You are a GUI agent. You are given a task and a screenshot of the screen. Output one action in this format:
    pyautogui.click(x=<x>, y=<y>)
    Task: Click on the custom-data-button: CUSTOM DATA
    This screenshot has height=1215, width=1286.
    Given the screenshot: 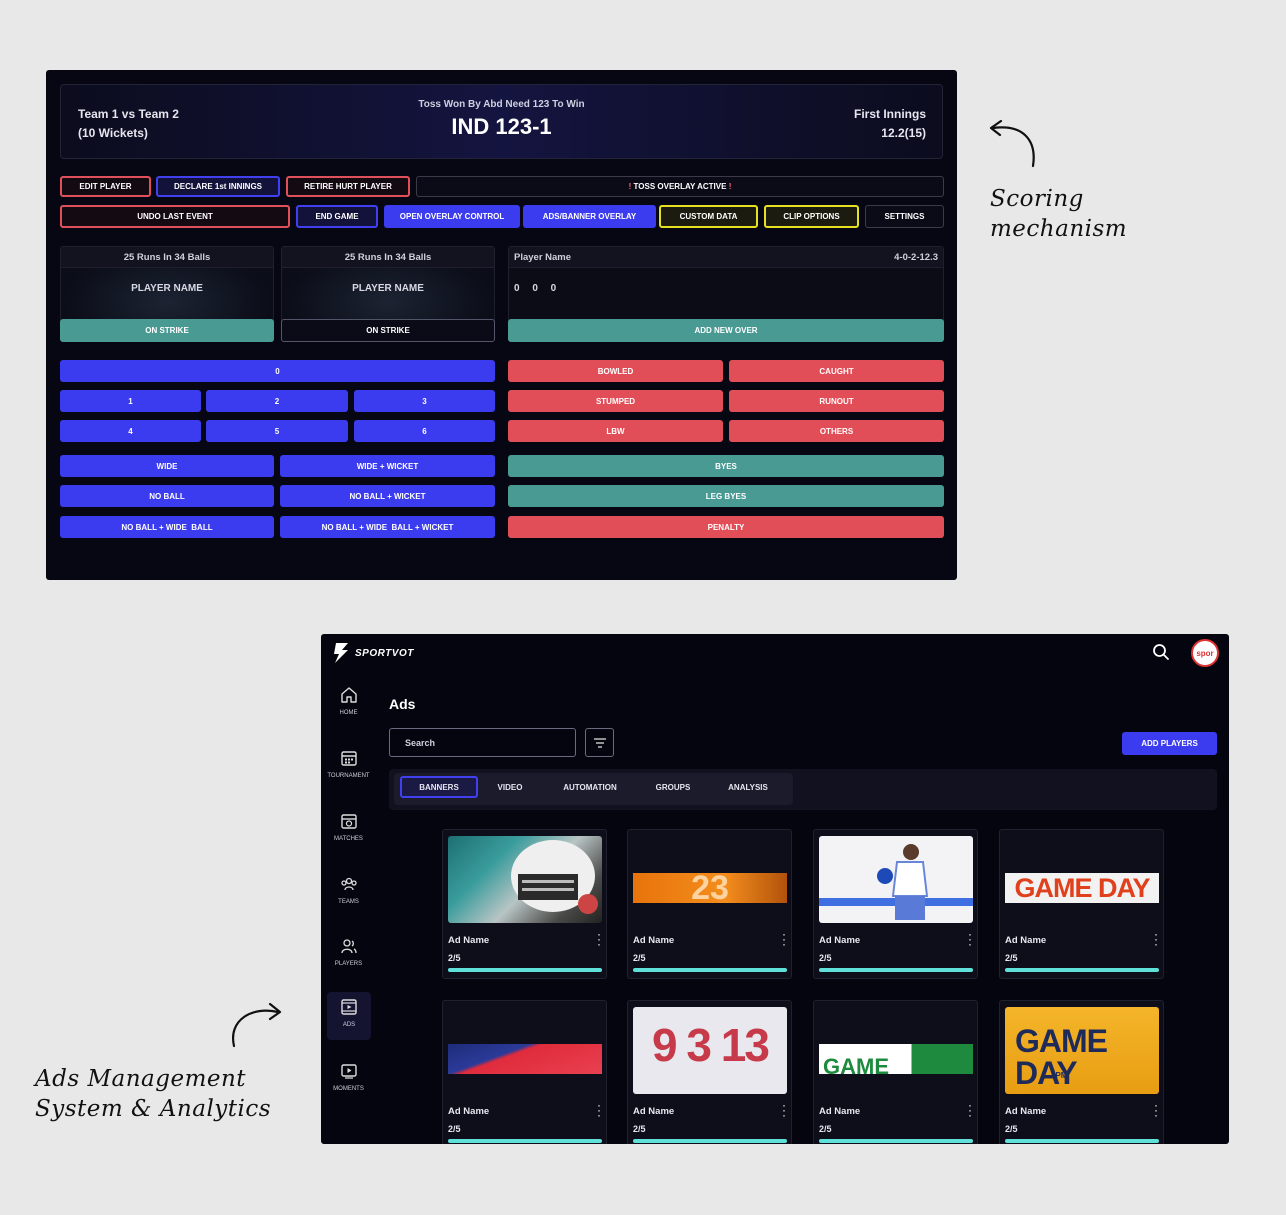 What is the action you would take?
    pyautogui.click(x=708, y=216)
    